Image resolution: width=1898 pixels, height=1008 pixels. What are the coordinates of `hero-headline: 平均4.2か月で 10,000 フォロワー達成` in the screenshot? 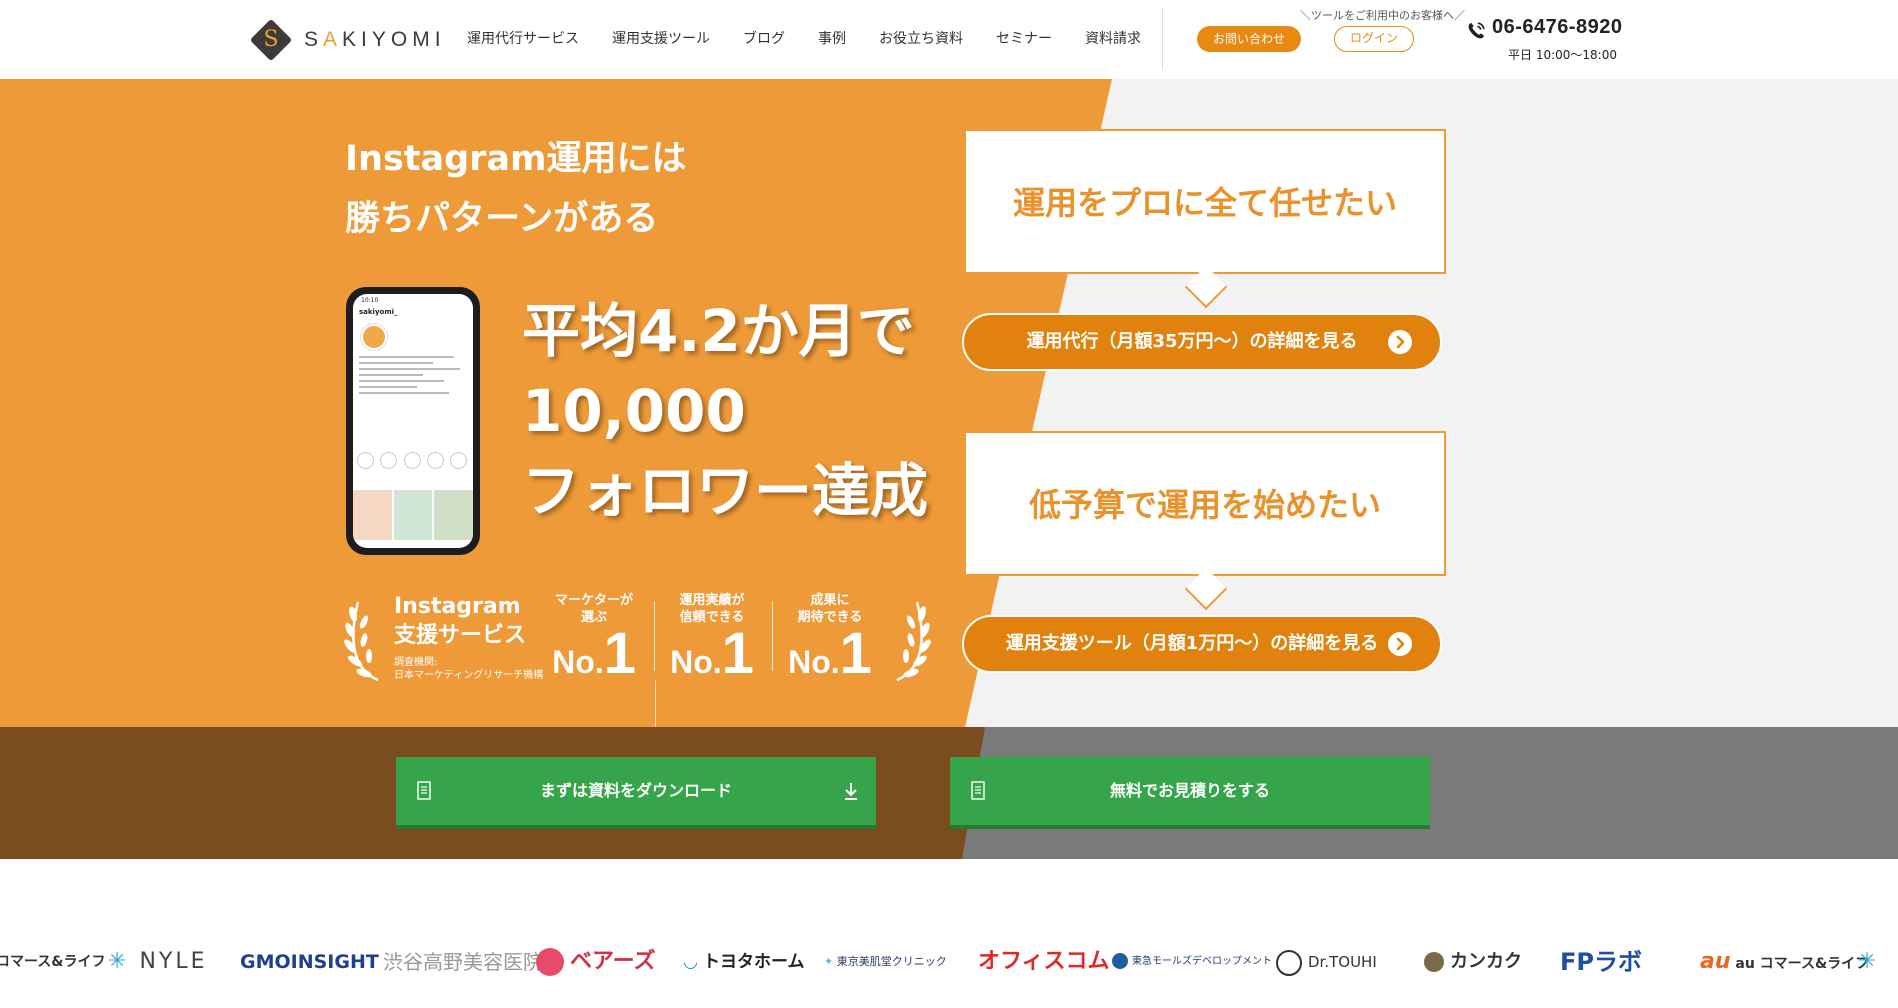 It's located at (725, 411).